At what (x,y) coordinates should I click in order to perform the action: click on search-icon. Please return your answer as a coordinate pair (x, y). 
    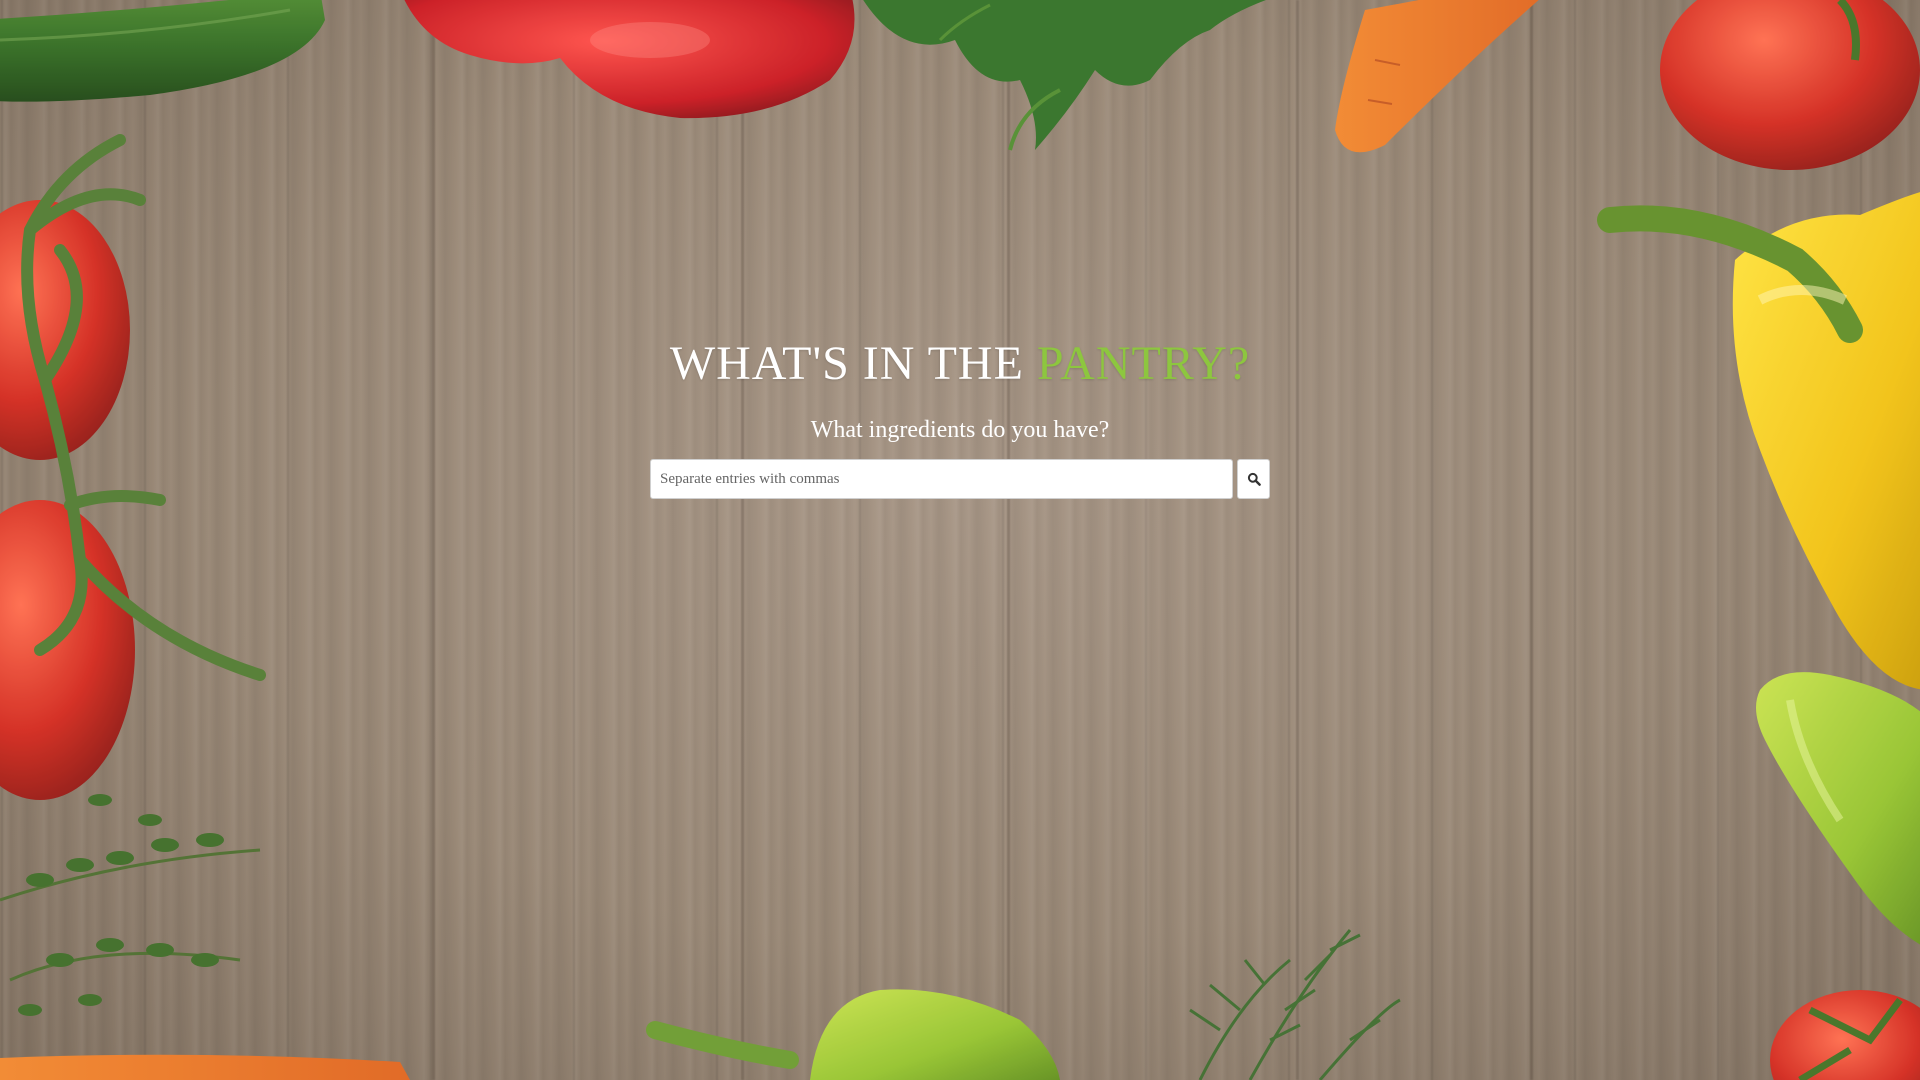
    Looking at the image, I should click on (1254, 479).